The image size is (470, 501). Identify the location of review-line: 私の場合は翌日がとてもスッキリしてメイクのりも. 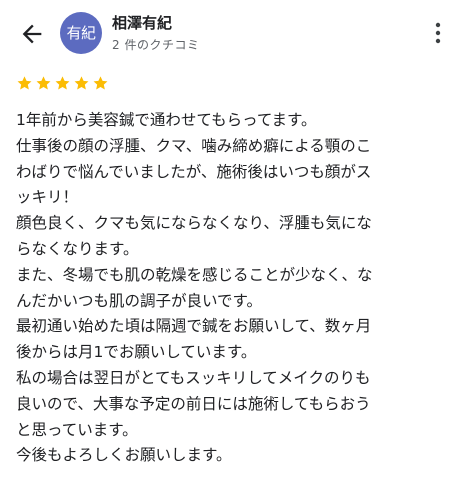
(193, 377).